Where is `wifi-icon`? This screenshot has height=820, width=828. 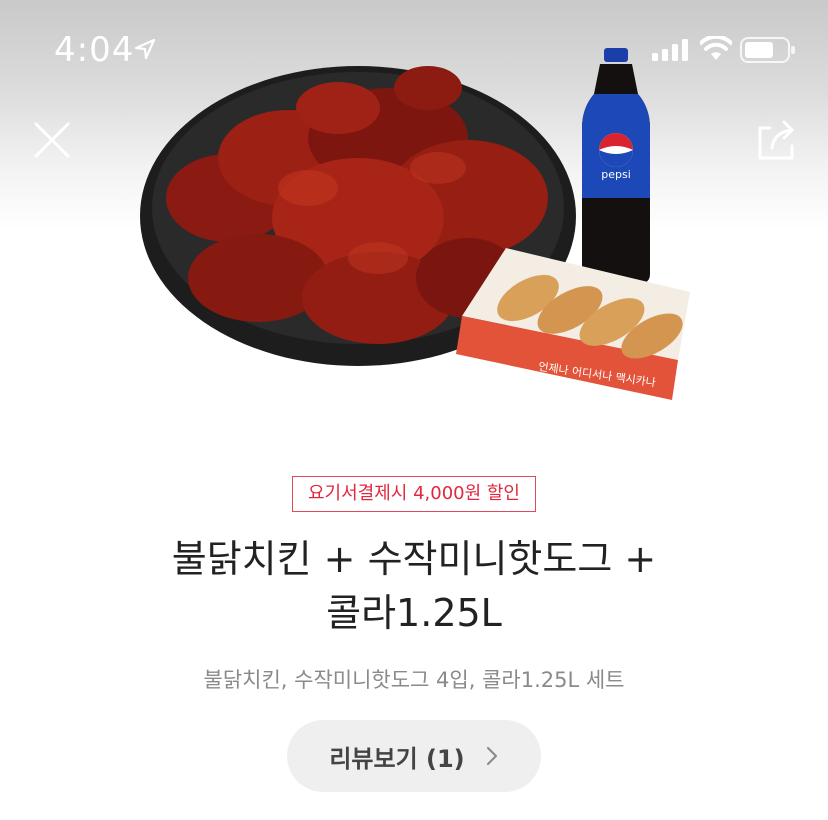
wifi-icon is located at coordinates (716, 48).